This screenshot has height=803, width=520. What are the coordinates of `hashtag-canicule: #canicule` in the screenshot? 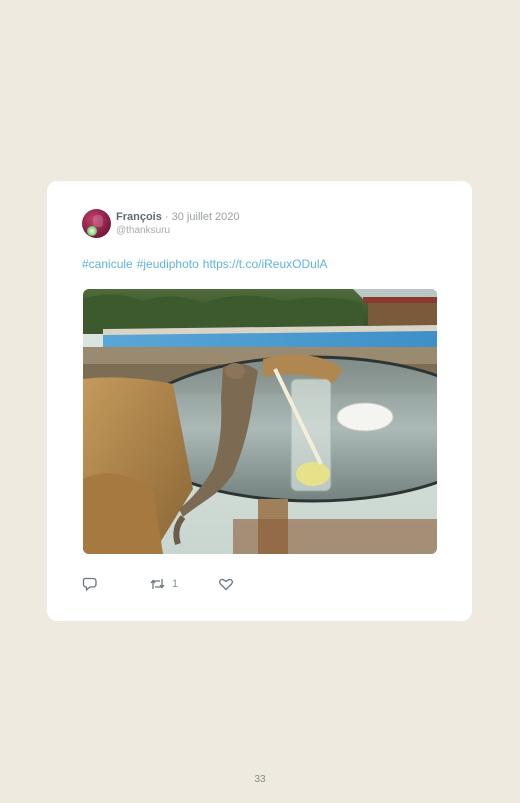 It's located at (107, 264).